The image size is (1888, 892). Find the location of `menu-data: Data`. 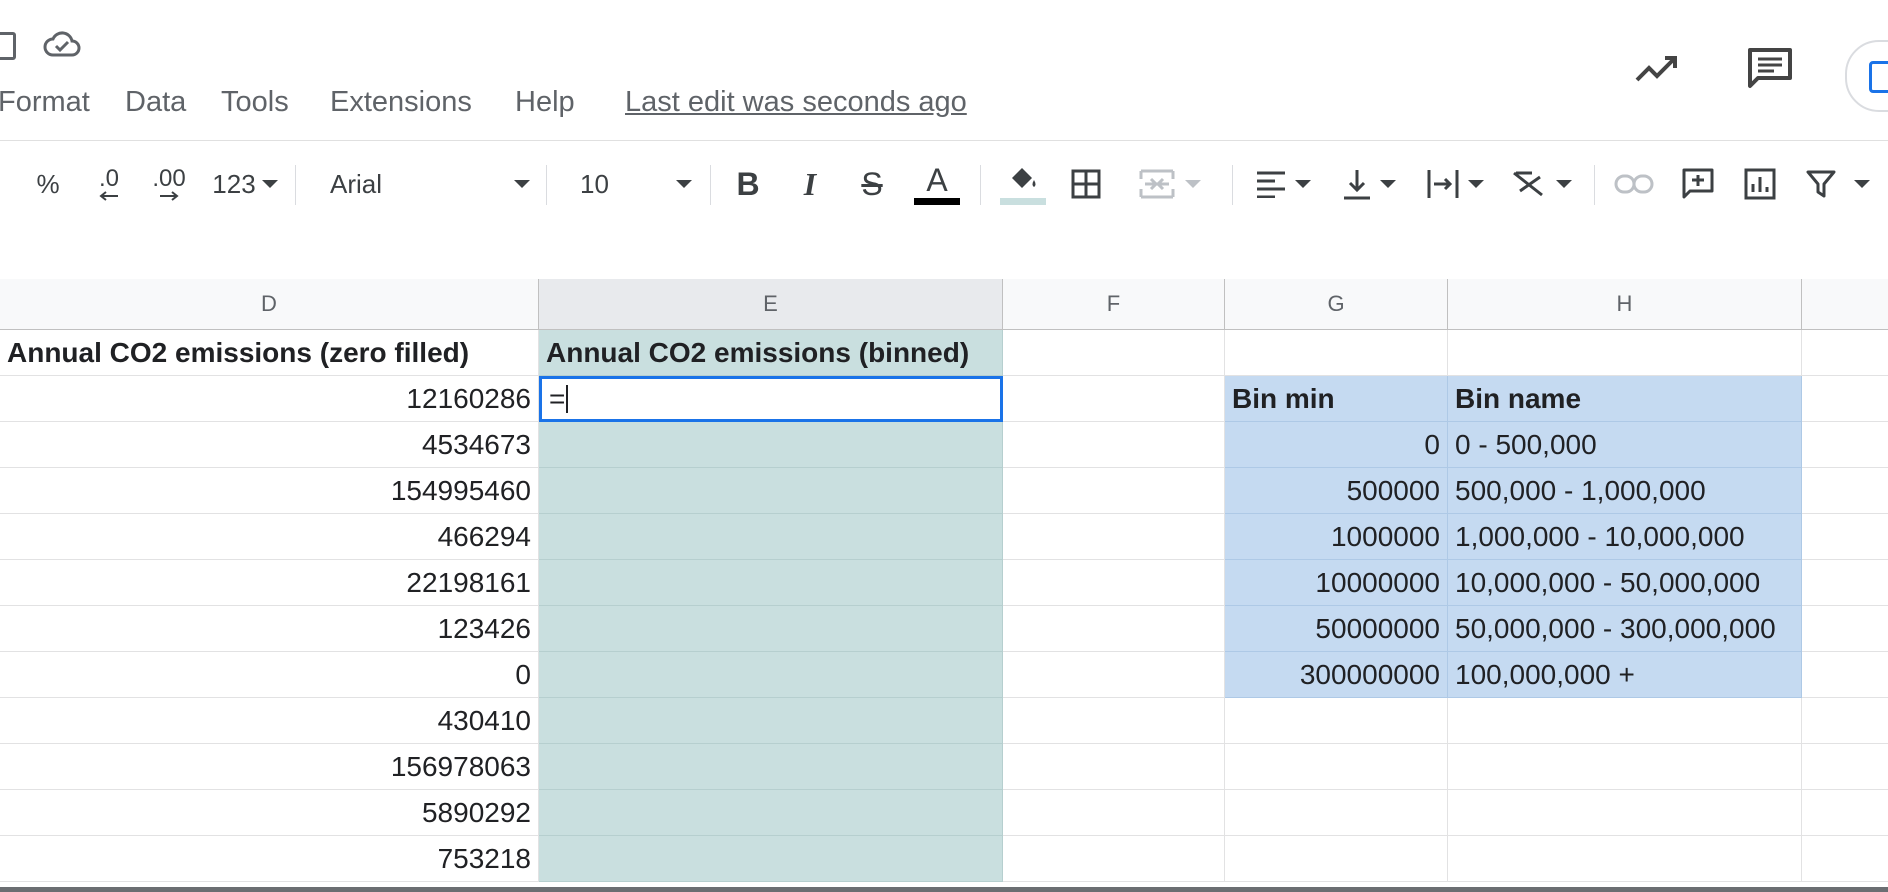

menu-data: Data is located at coordinates (155, 102).